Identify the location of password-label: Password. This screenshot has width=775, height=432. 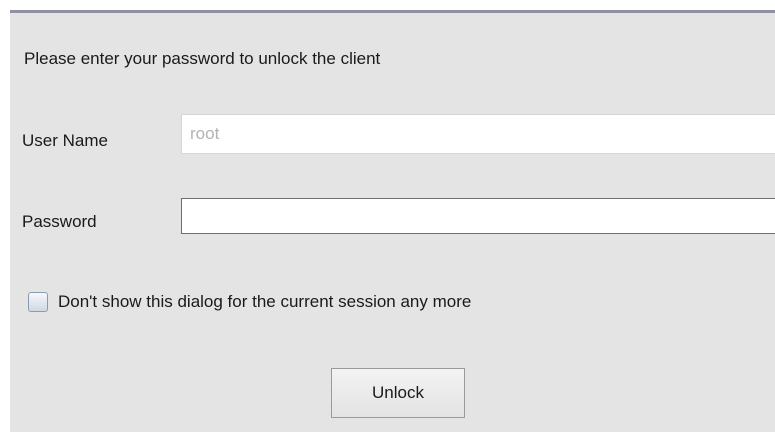
(59, 221).